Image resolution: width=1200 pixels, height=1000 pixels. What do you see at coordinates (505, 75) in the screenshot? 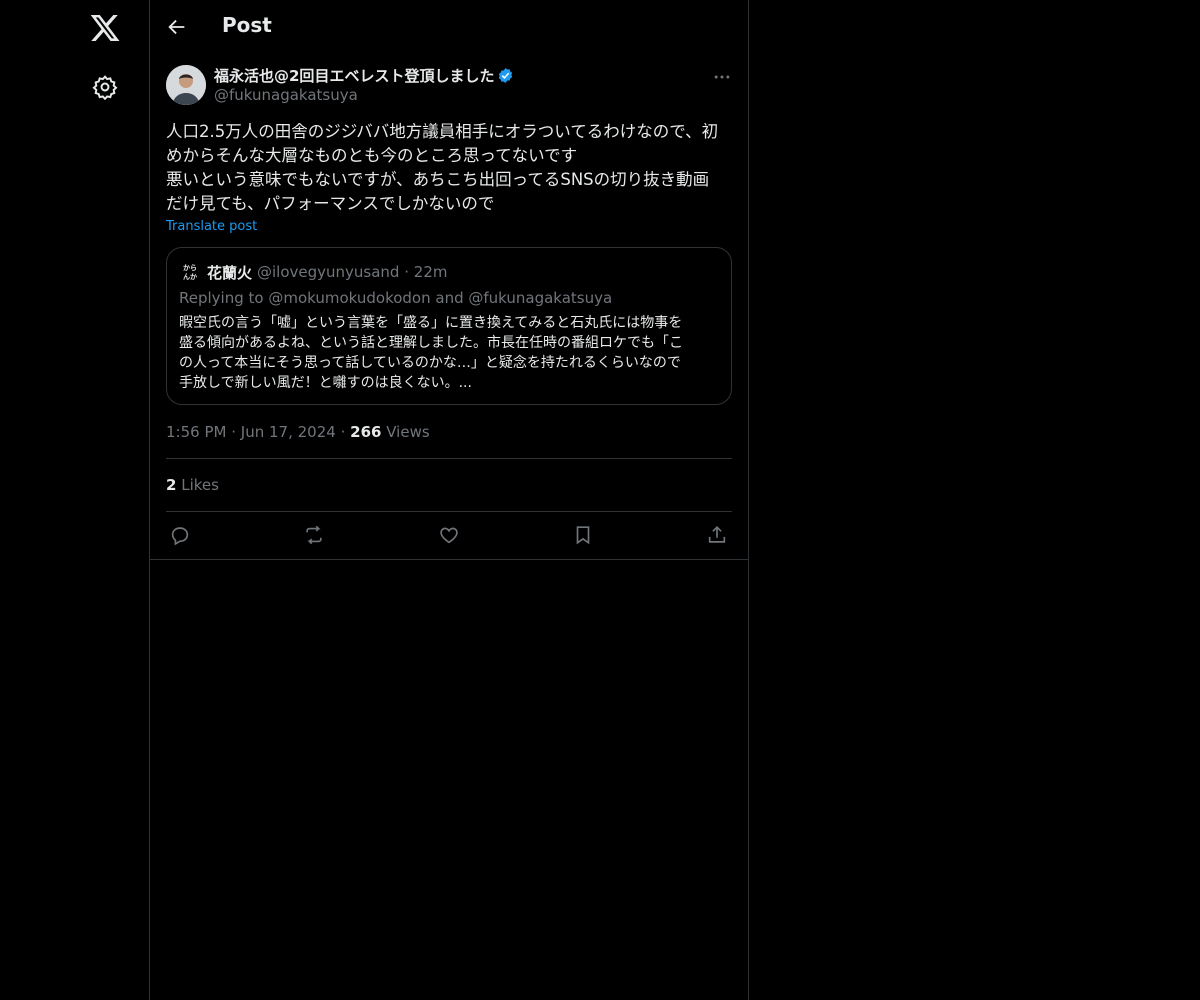
I see `verified-badge-icon` at bounding box center [505, 75].